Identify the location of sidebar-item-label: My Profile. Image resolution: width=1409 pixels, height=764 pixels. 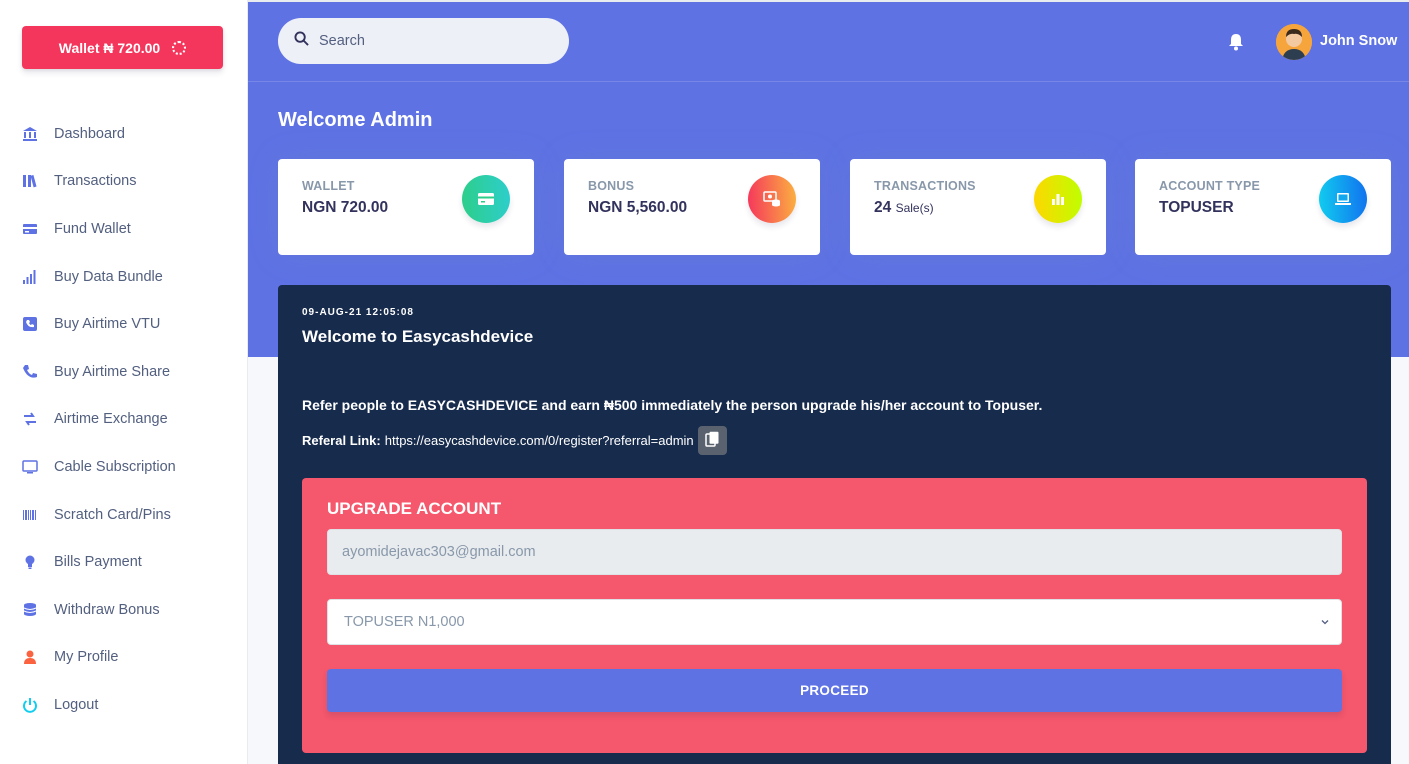
(86, 657).